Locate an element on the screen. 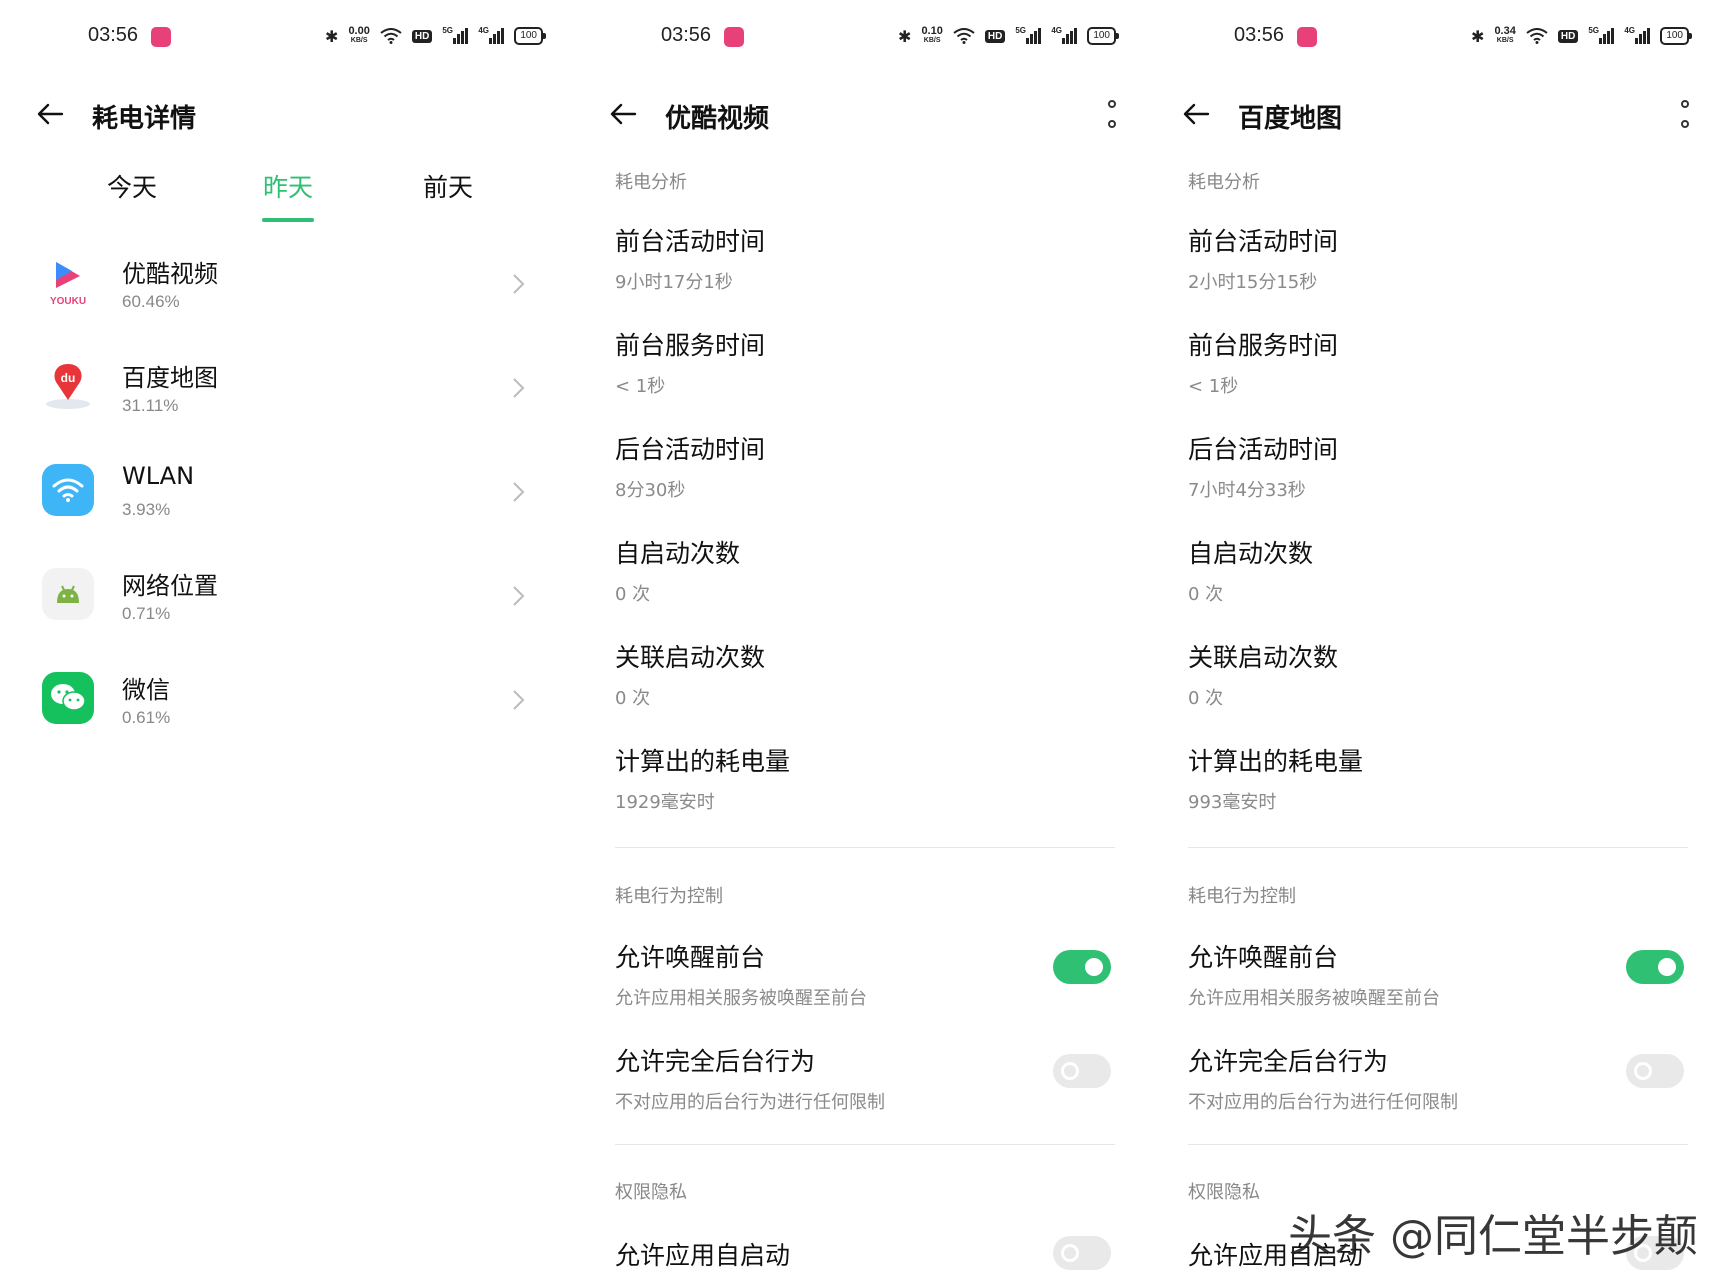 The image size is (1719, 1280). day-tabs: 今天 昨天 前天 is located at coordinates (286, 198).